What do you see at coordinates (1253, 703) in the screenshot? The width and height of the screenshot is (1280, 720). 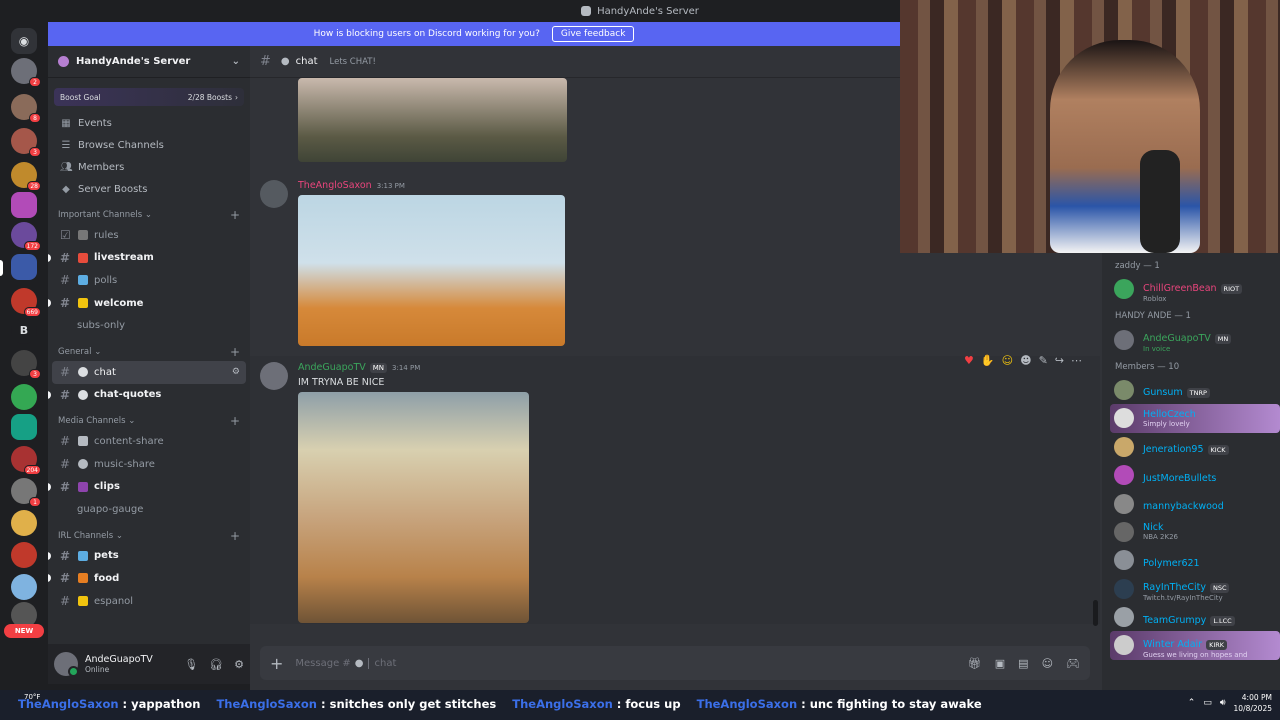 I see `clock: 4:00 PM 10/8/2025` at bounding box center [1253, 703].